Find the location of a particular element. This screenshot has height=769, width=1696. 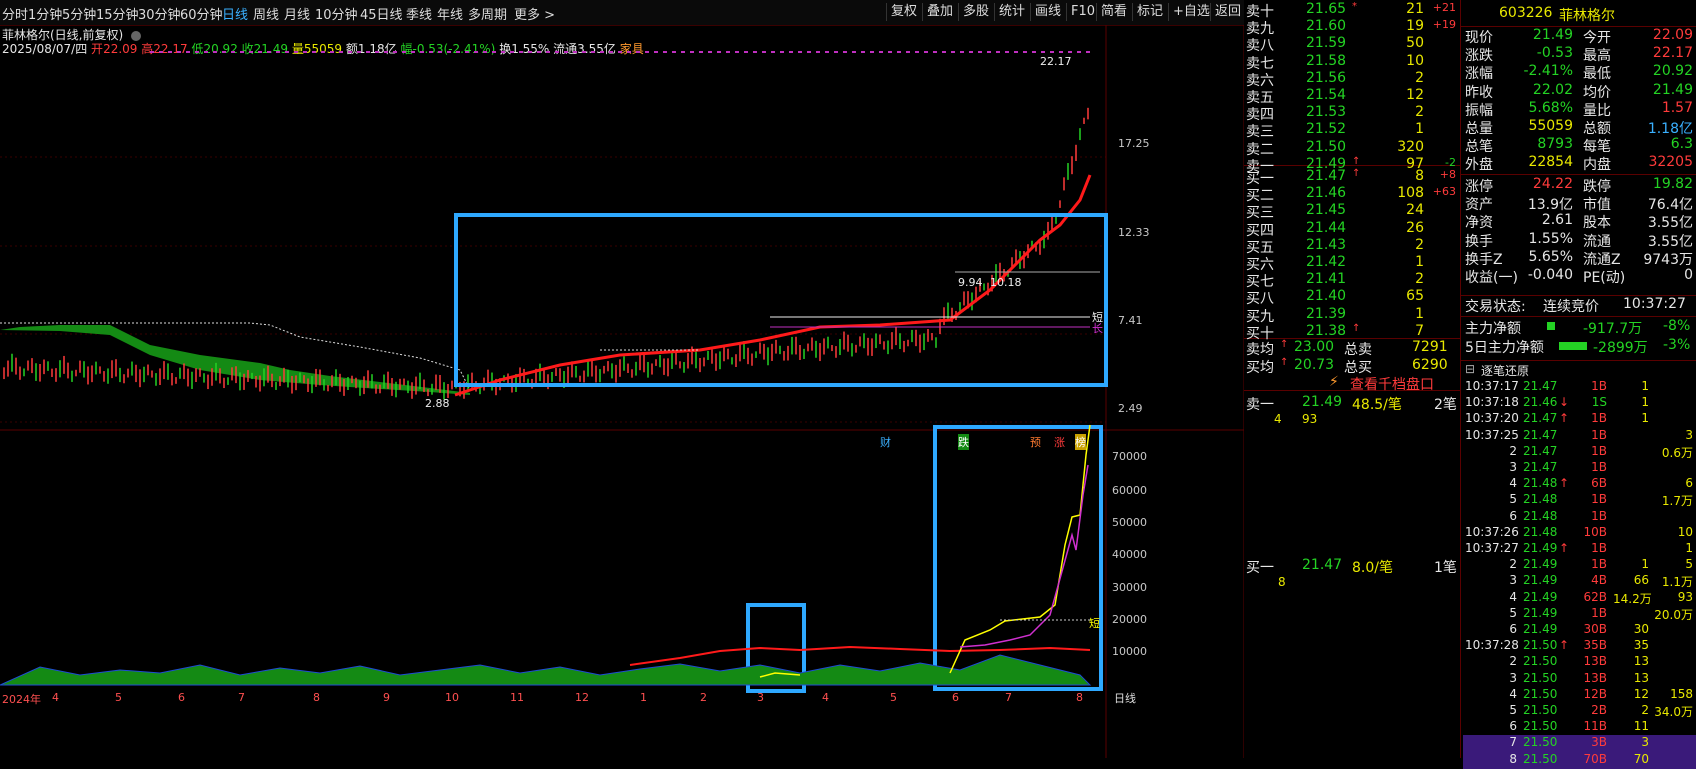

tick-row: 6 21.50 11B 11 is located at coordinates (1579, 727).